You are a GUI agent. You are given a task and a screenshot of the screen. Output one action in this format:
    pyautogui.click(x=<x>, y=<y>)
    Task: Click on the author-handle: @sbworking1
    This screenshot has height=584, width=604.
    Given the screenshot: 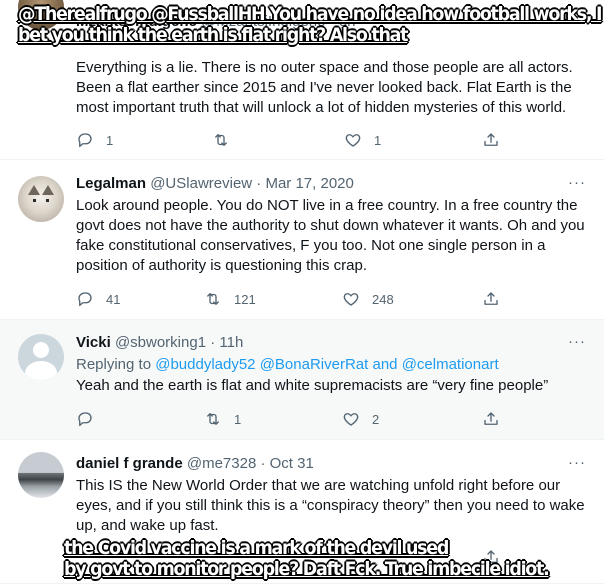 What is the action you would take?
    pyautogui.click(x=160, y=342)
    